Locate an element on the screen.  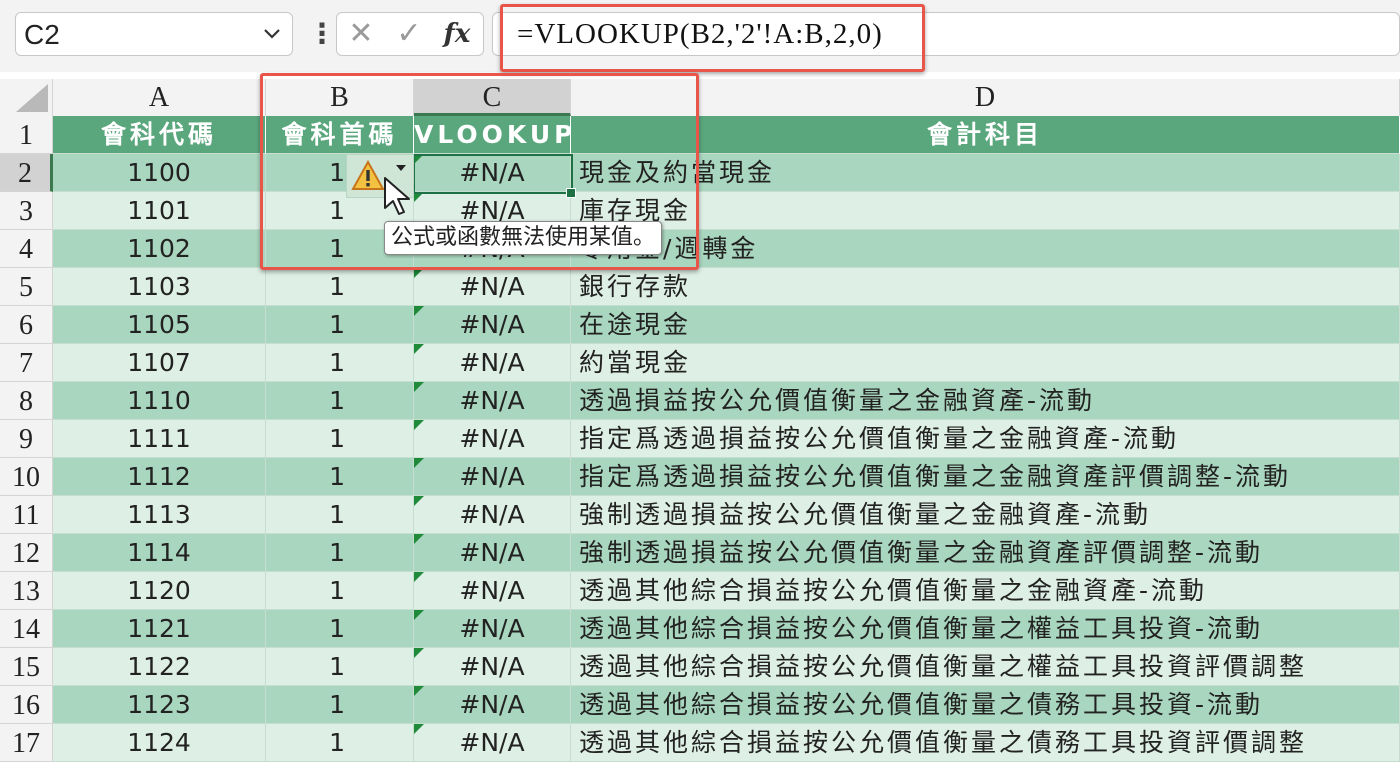
row-header: 11 is located at coordinates (26, 515).